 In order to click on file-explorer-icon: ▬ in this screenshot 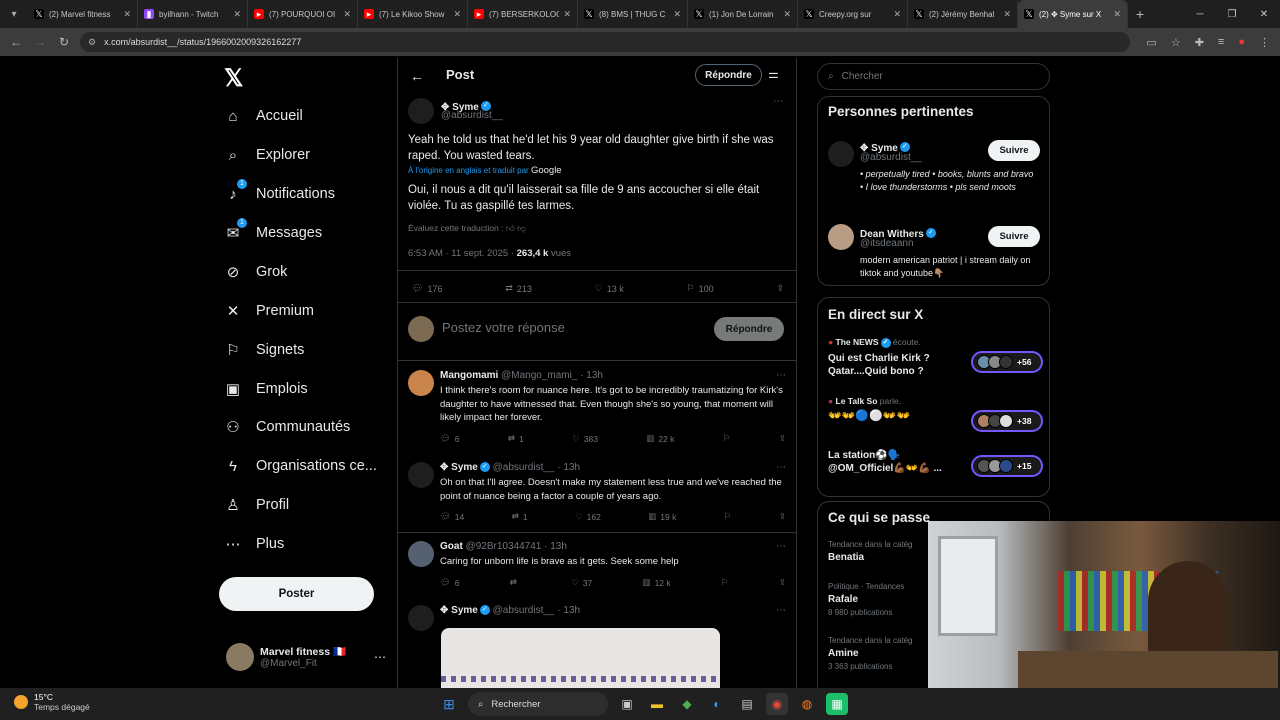, I will do `click(657, 704)`.